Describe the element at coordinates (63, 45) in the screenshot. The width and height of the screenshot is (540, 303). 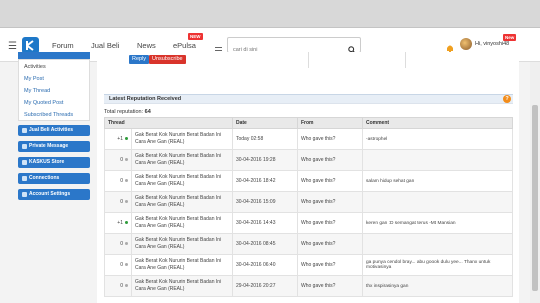
I see `nav-link-forum: Forum` at that location.